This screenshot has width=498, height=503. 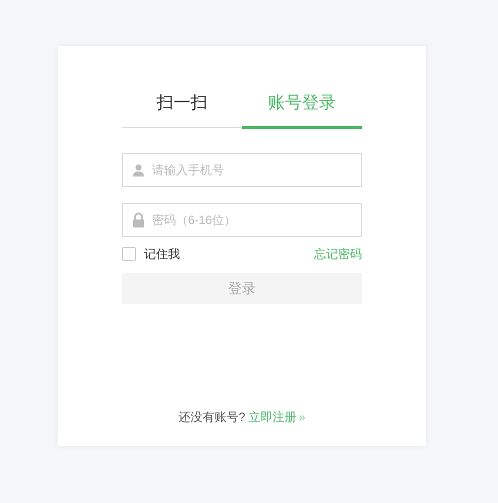 I want to click on password-field: 密码（6-16位）, so click(x=242, y=219).